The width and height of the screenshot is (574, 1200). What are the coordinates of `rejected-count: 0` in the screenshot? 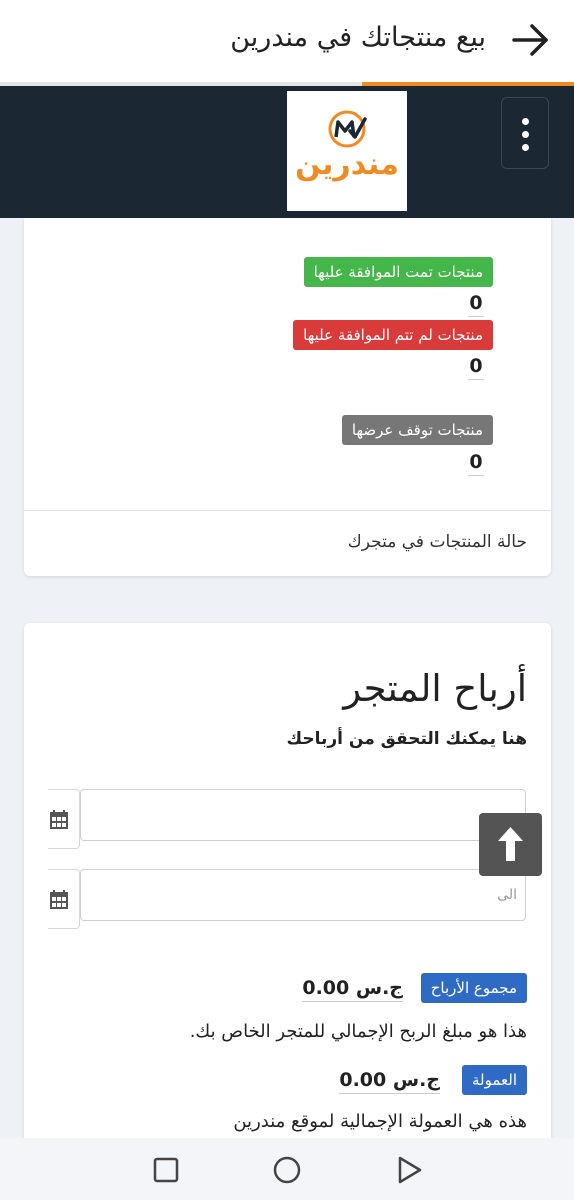 It's located at (476, 366).